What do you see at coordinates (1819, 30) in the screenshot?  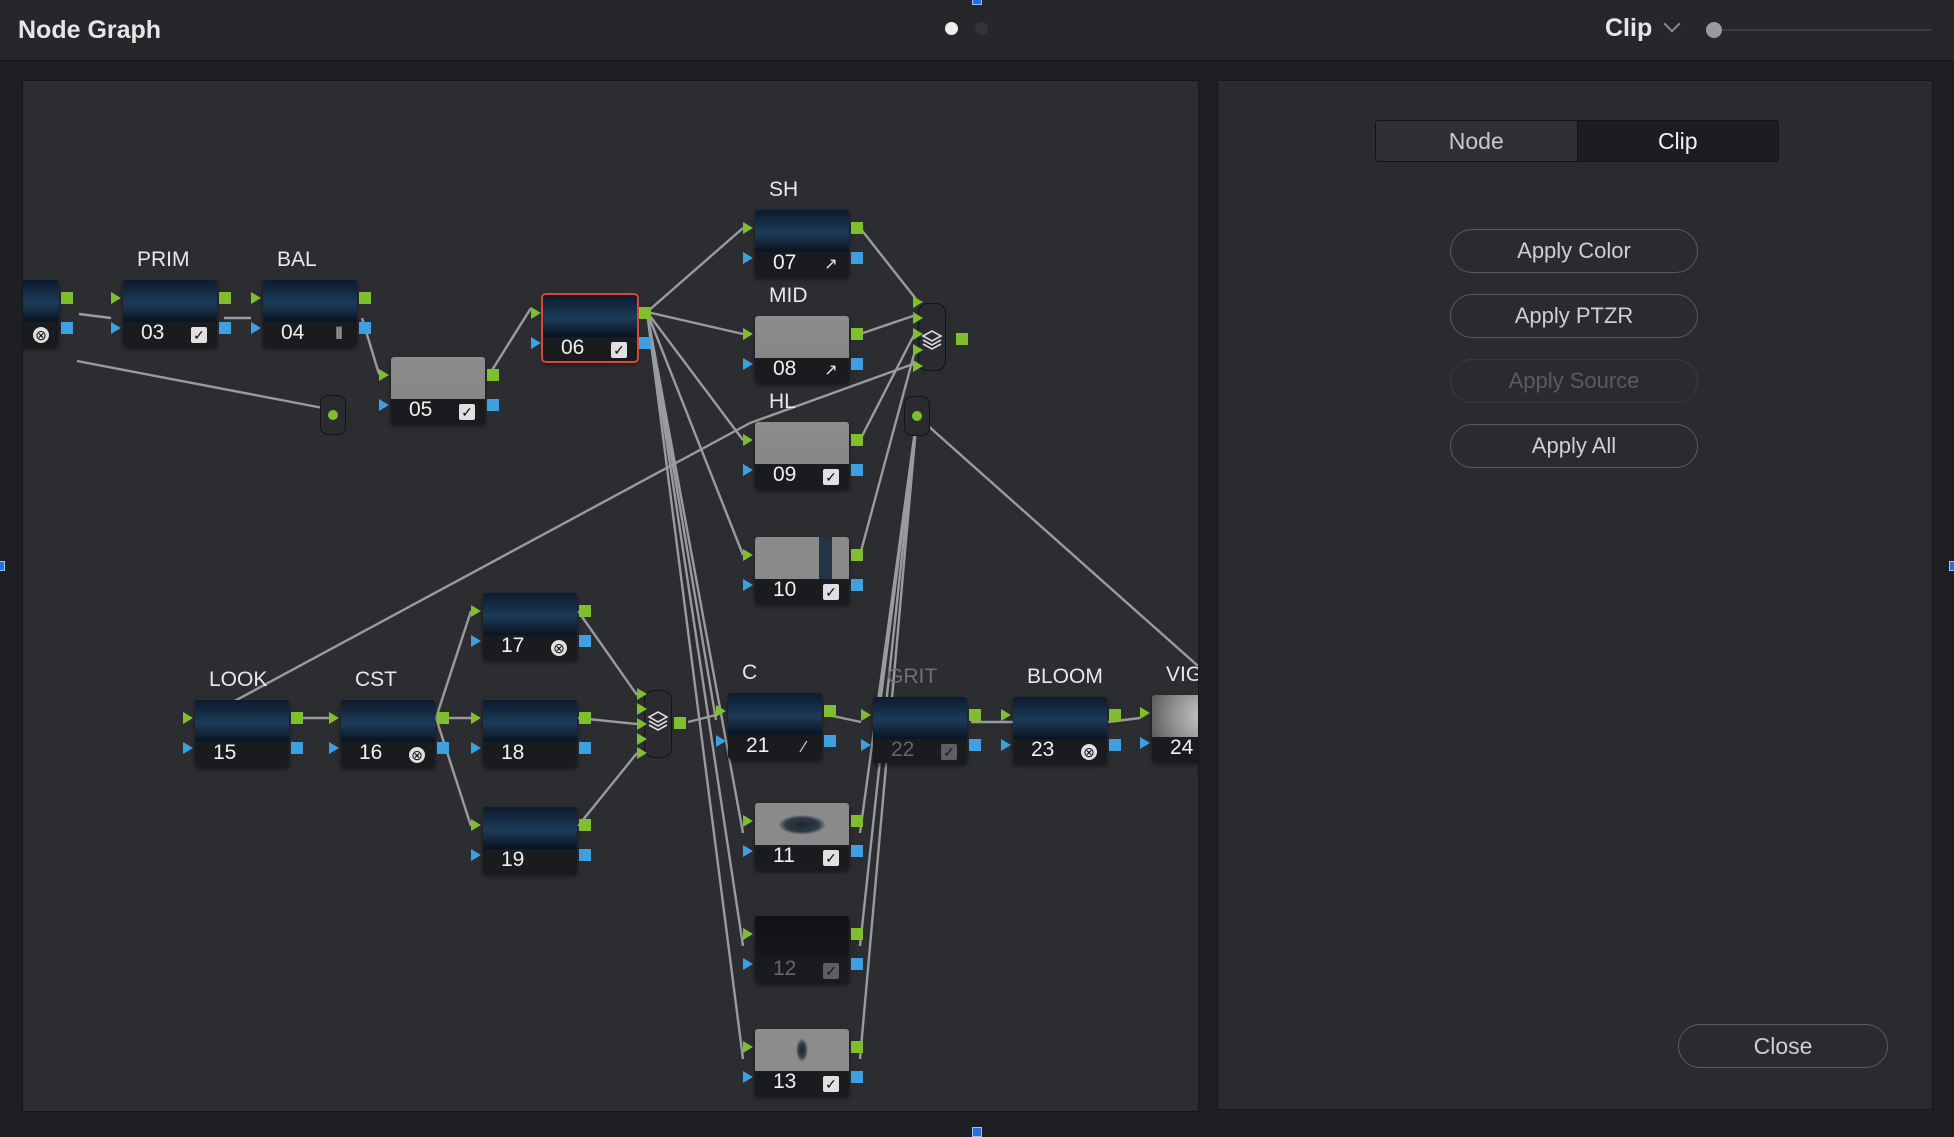 I see `zoom-slider` at bounding box center [1819, 30].